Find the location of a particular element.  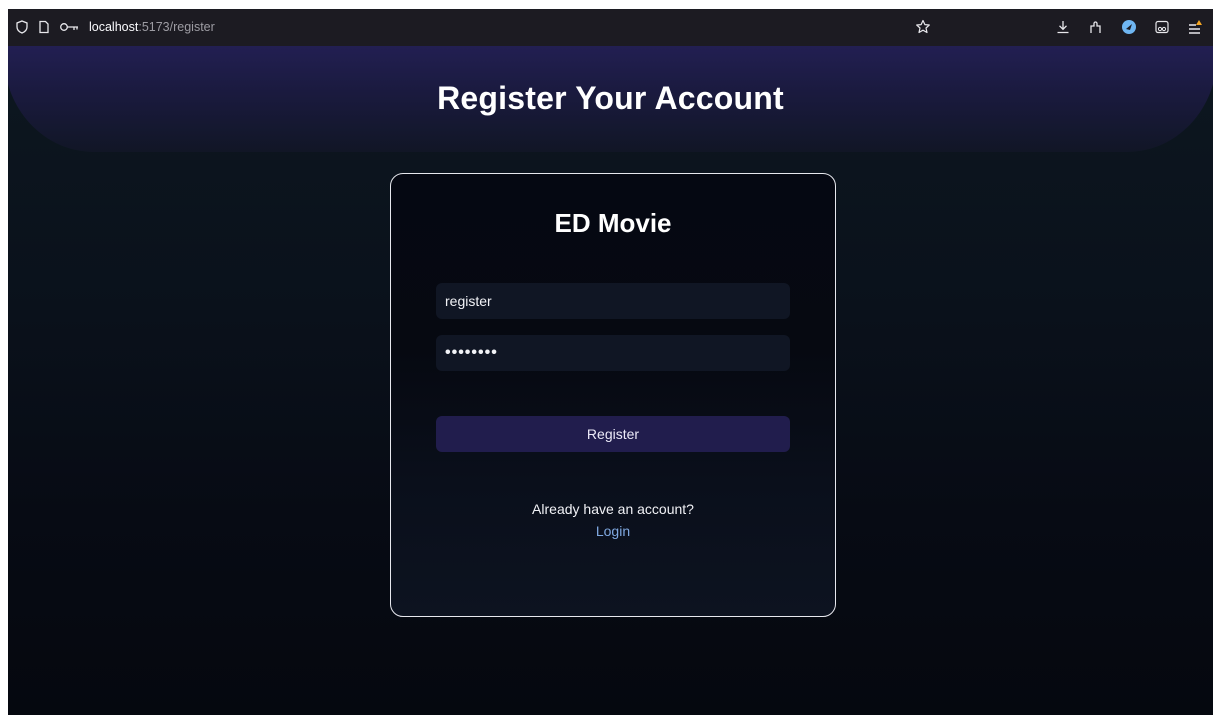

username-value: register is located at coordinates (468, 301).